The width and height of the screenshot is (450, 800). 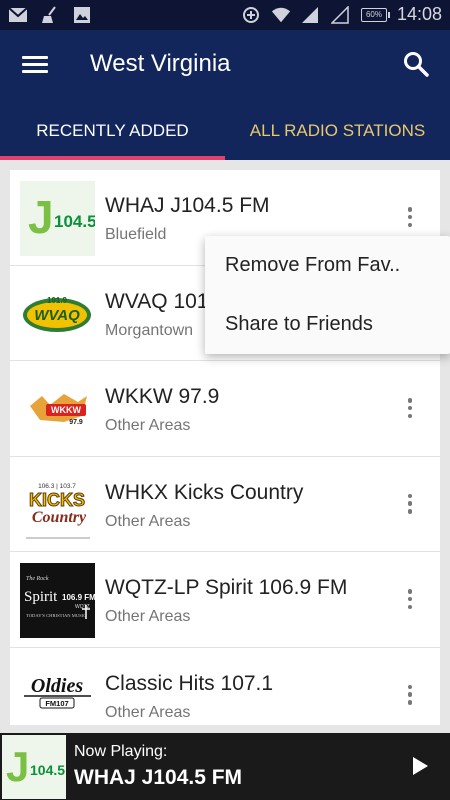 I want to click on now-playing-logo: J 104.5, so click(x=34, y=767).